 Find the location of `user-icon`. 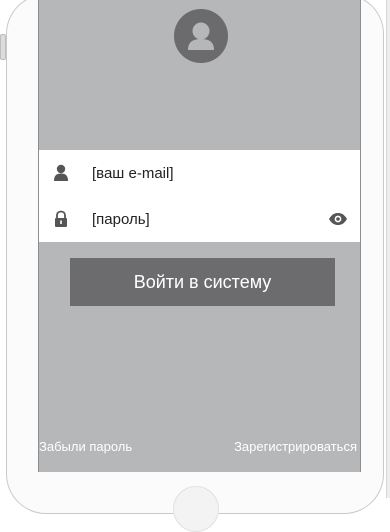

user-icon is located at coordinates (61, 173).